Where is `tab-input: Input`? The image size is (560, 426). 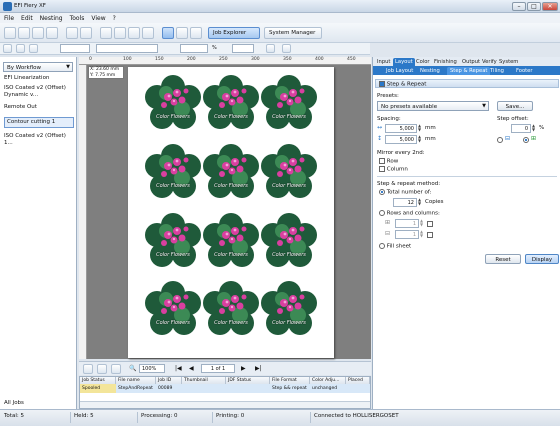
tab-input: Input is located at coordinates (383, 62).